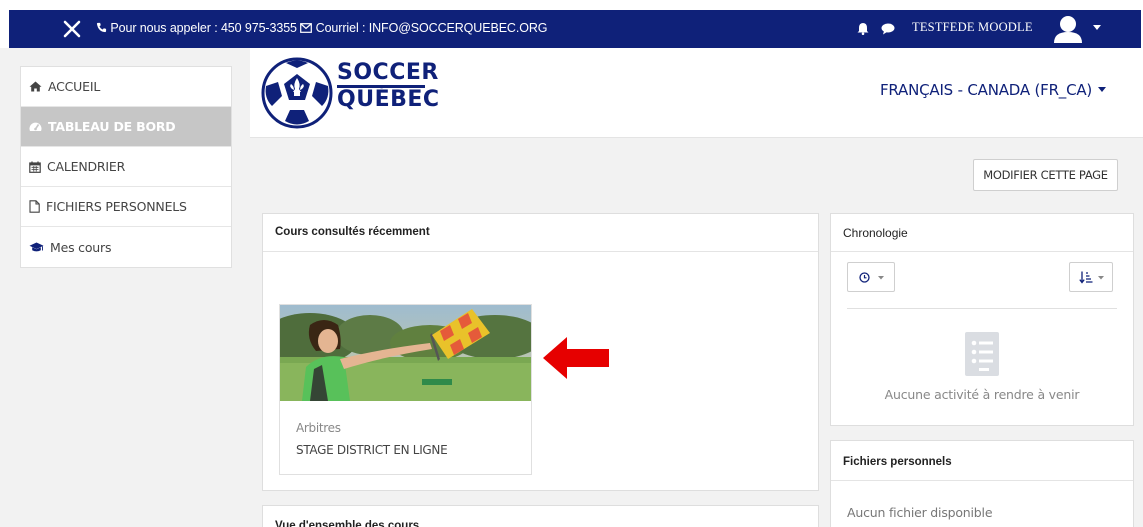 This screenshot has width=1143, height=527. Describe the element at coordinates (388, 99) in the screenshot. I see `logo-text: QUÉBEC` at that location.